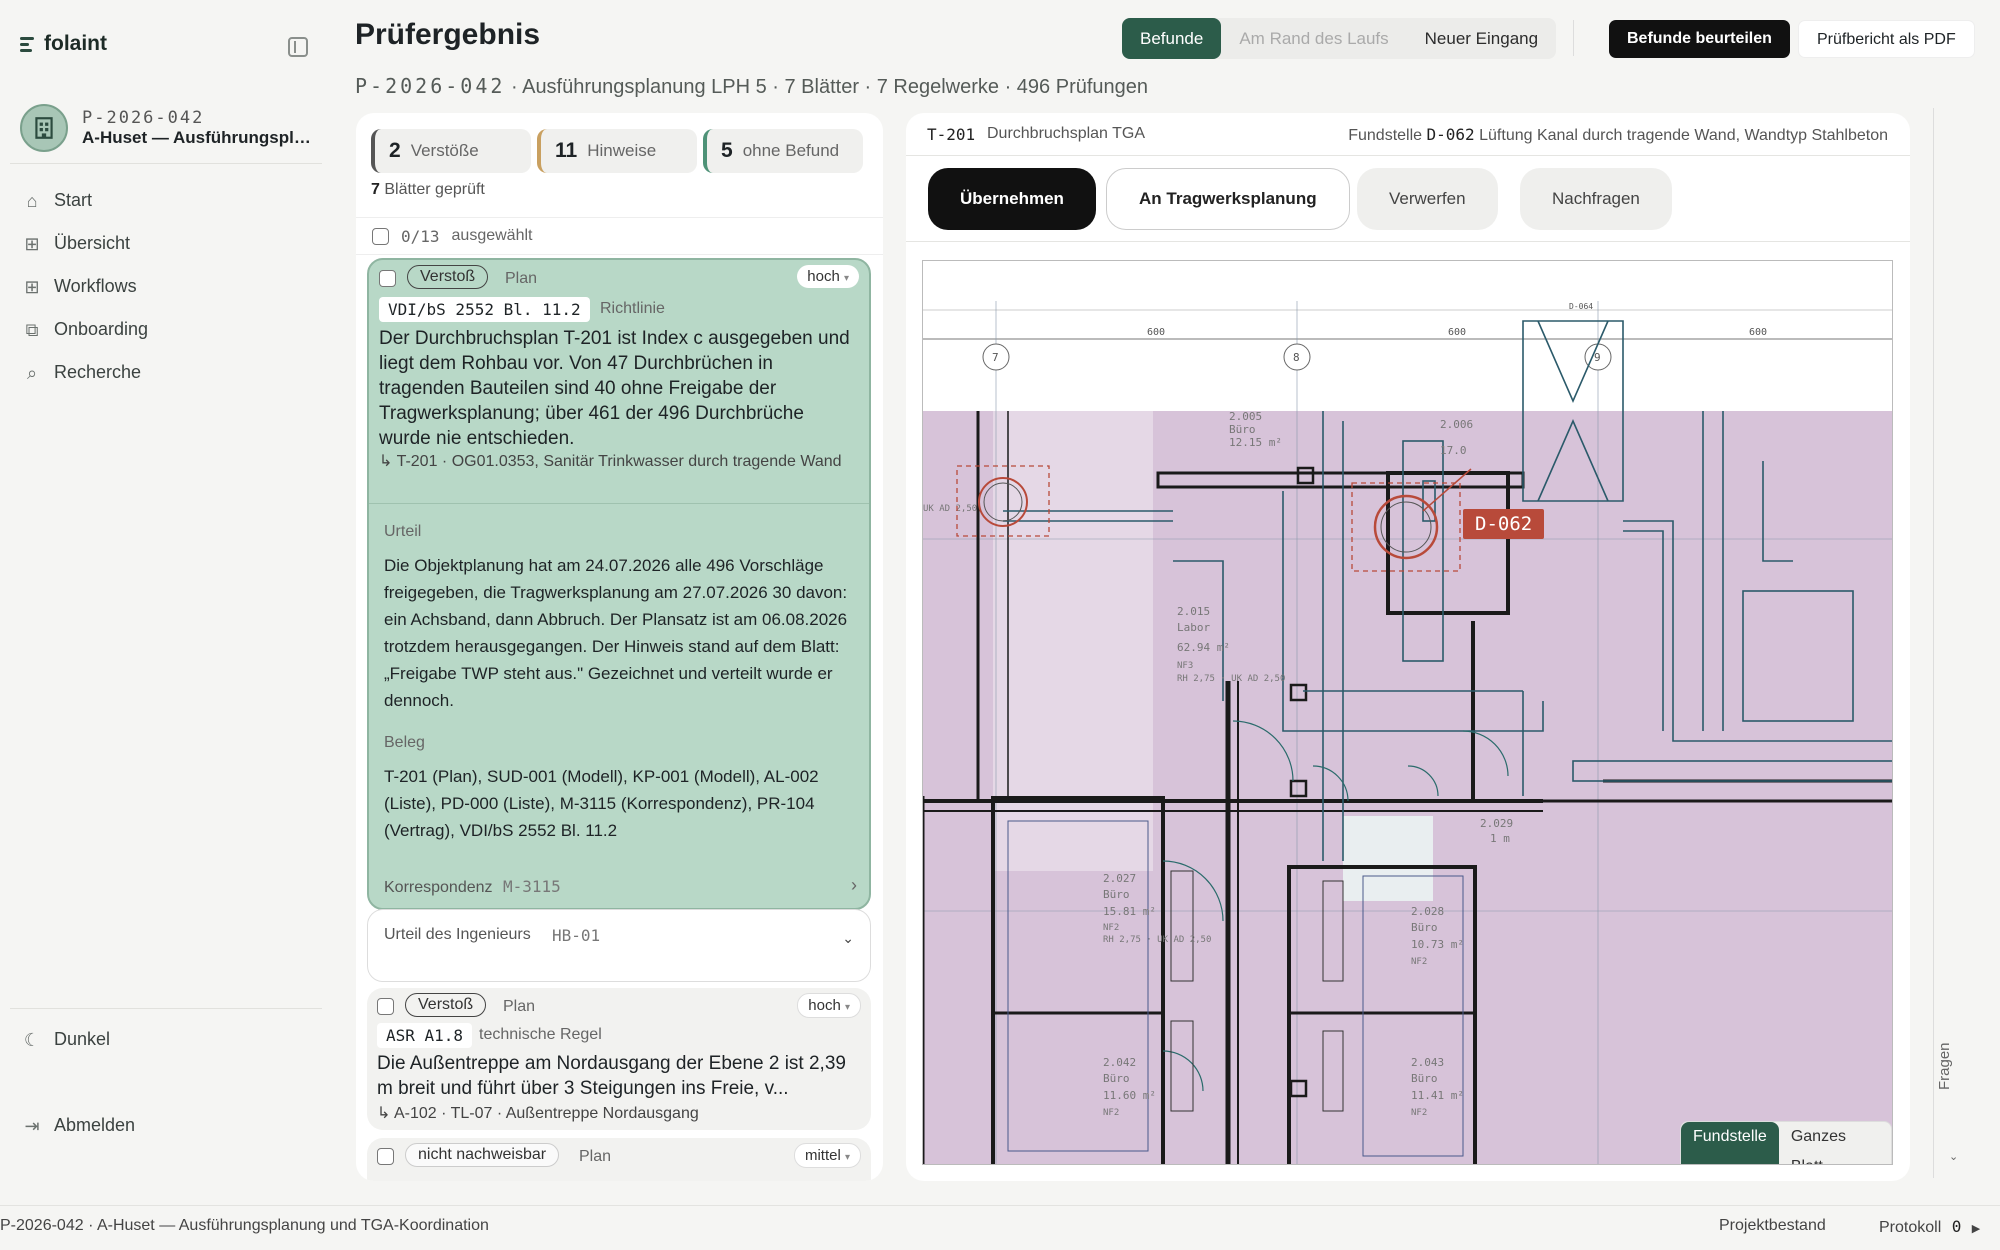 The height and width of the screenshot is (1250, 2000). I want to click on mode-fundstelle: Fundstelle, so click(1730, 1143).